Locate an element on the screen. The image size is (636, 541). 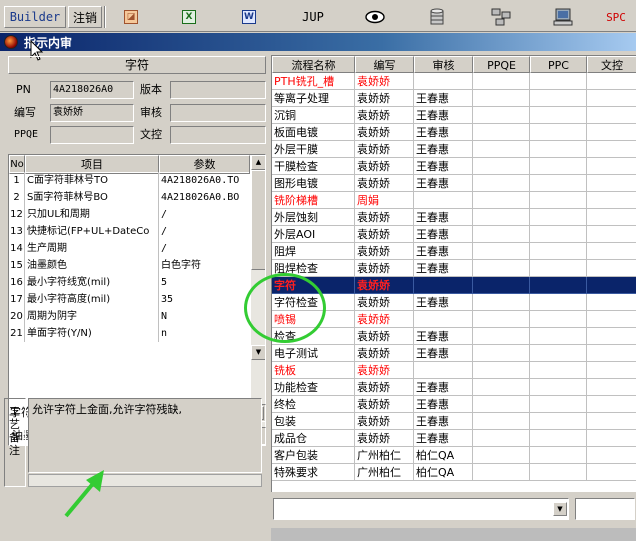
flow-row: 外层蚀刻 袁娇娇 王春惠 is located at coordinates (454, 217).